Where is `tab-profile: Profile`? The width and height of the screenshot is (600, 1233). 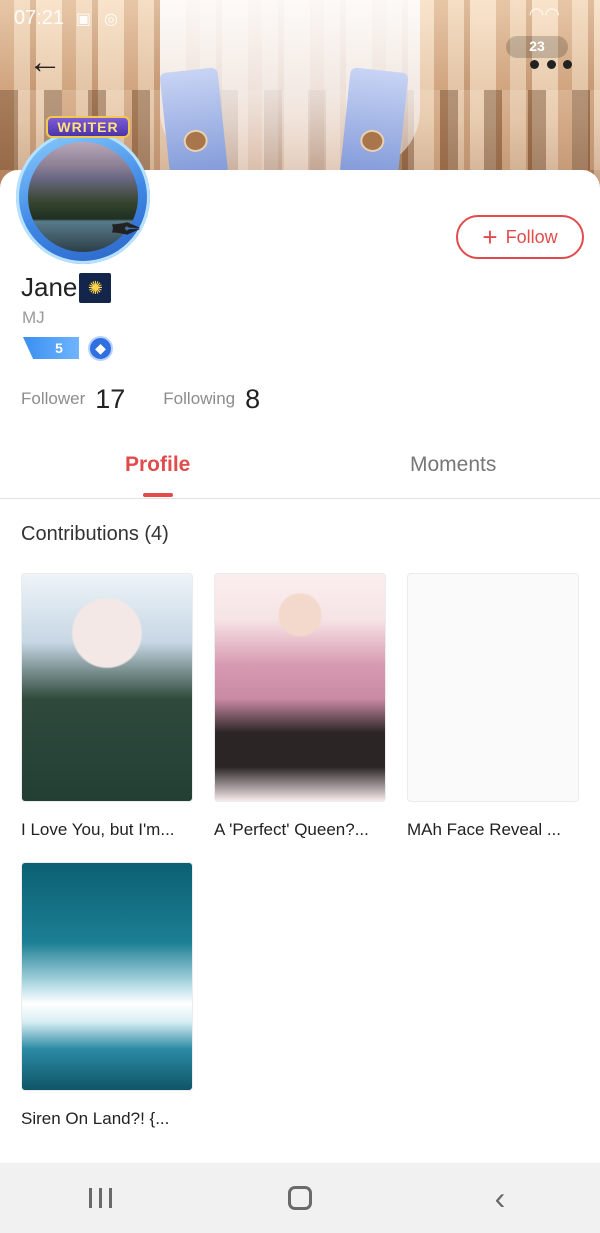 tab-profile: Profile is located at coordinates (157, 465).